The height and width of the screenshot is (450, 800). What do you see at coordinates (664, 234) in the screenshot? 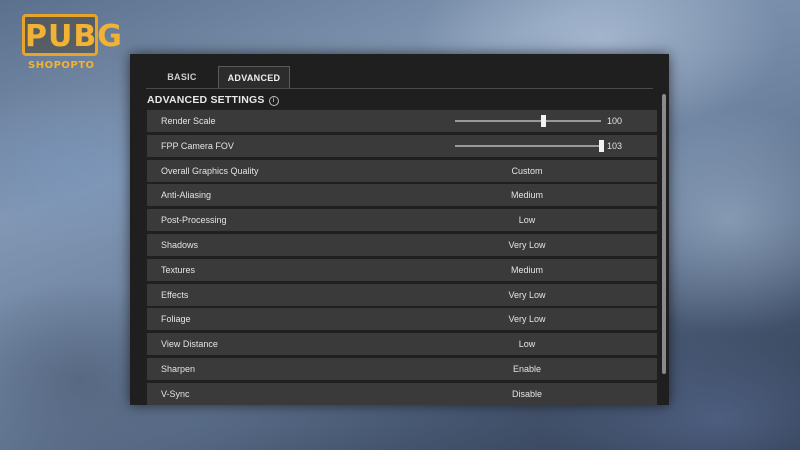
I see `scrollbar` at bounding box center [664, 234].